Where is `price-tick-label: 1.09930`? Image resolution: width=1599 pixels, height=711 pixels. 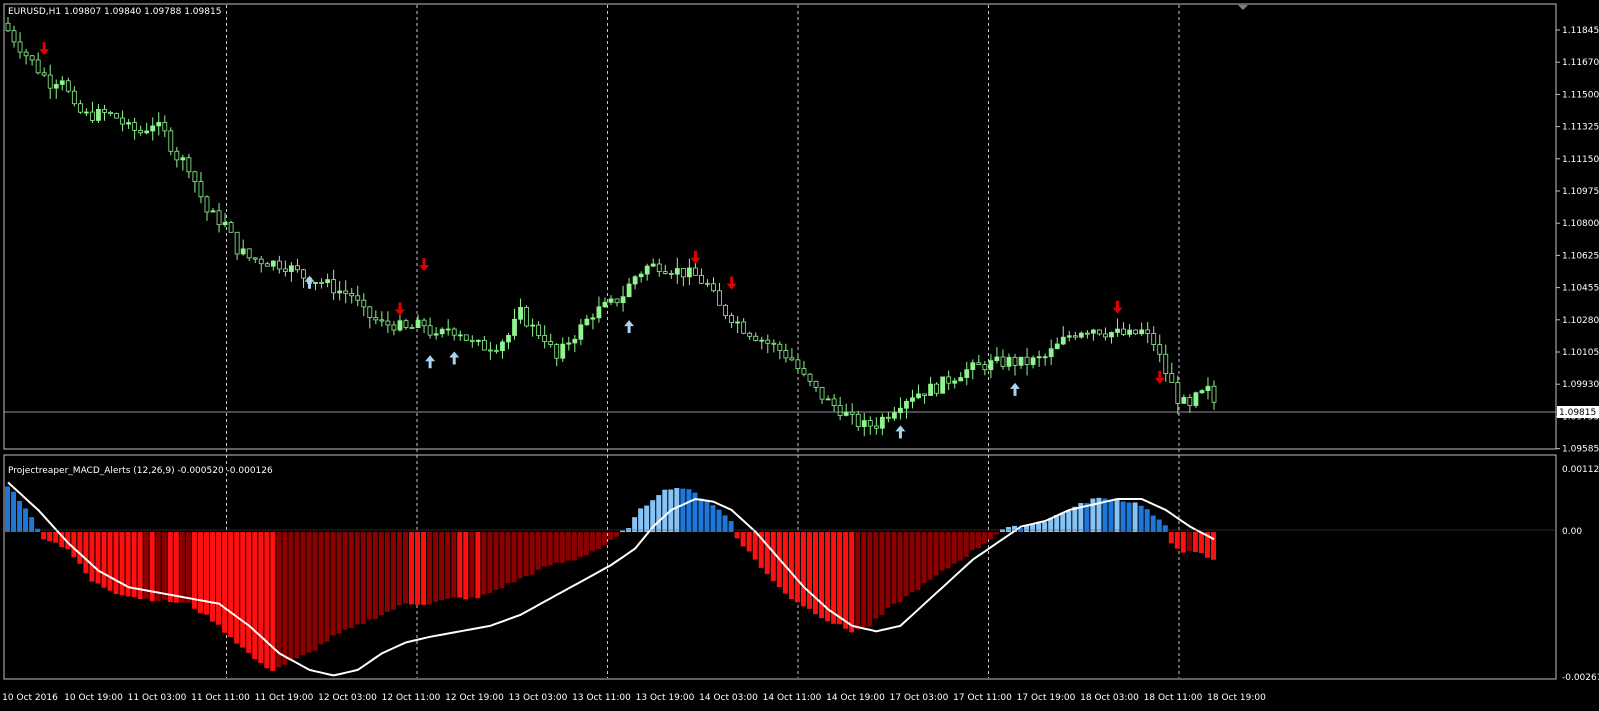
price-tick-label: 1.09930 is located at coordinates (1580, 385).